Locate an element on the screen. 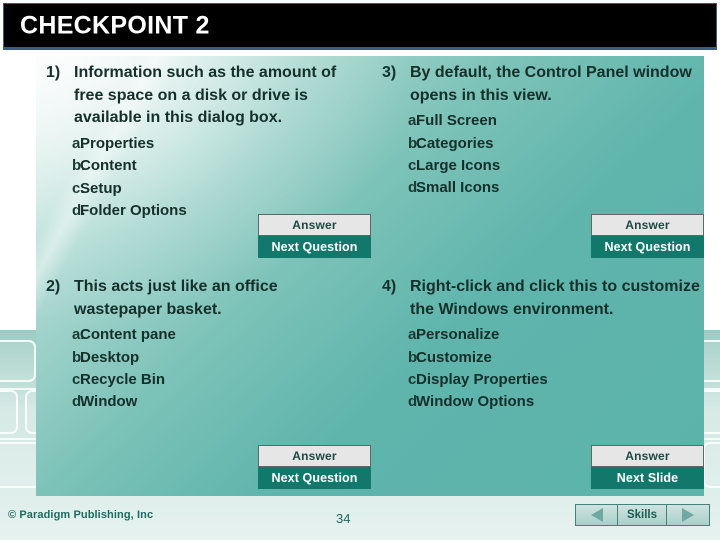 This screenshot has height=540, width=720. page-title: CHECKPOINT 2 is located at coordinates (115, 25).